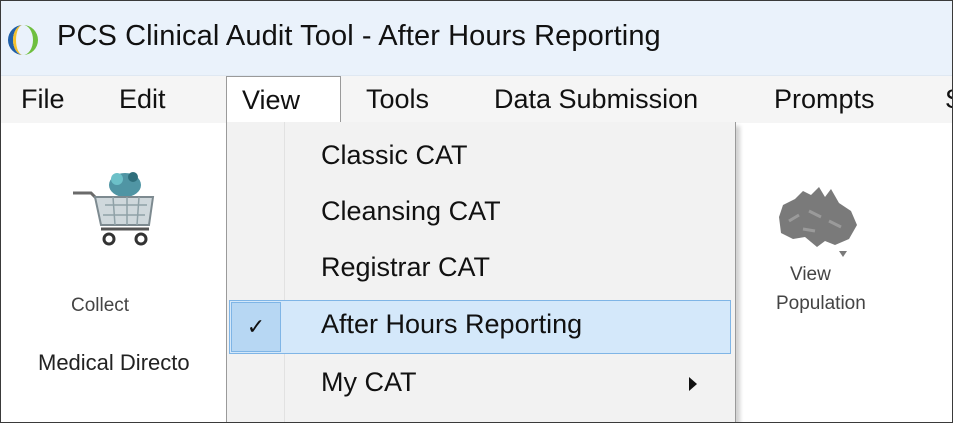 The width and height of the screenshot is (953, 423). I want to click on shopping-cart-icon, so click(114, 205).